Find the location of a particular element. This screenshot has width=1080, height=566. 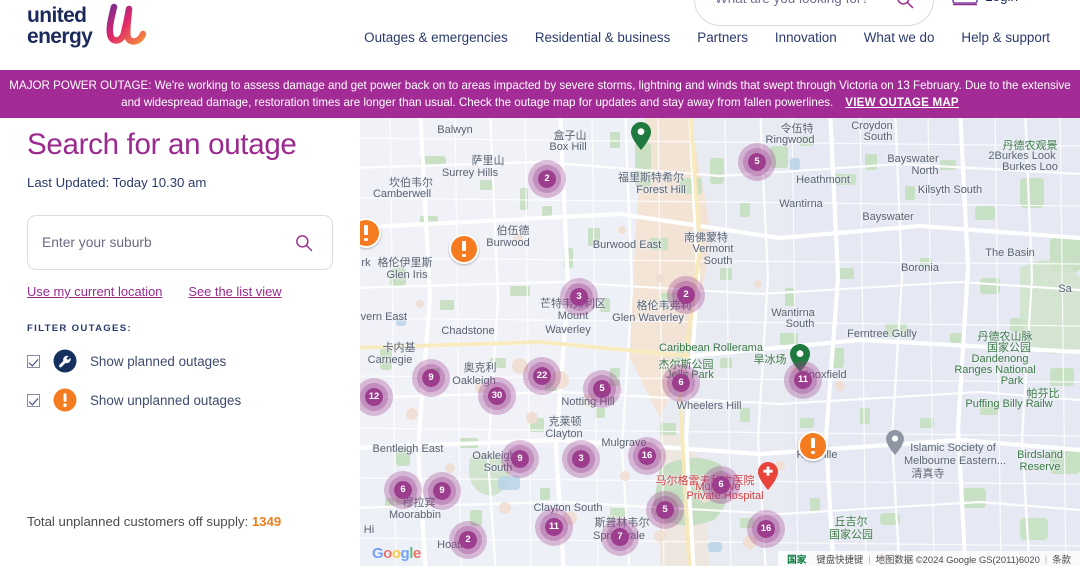

cluster-count: 7 is located at coordinates (620, 537).